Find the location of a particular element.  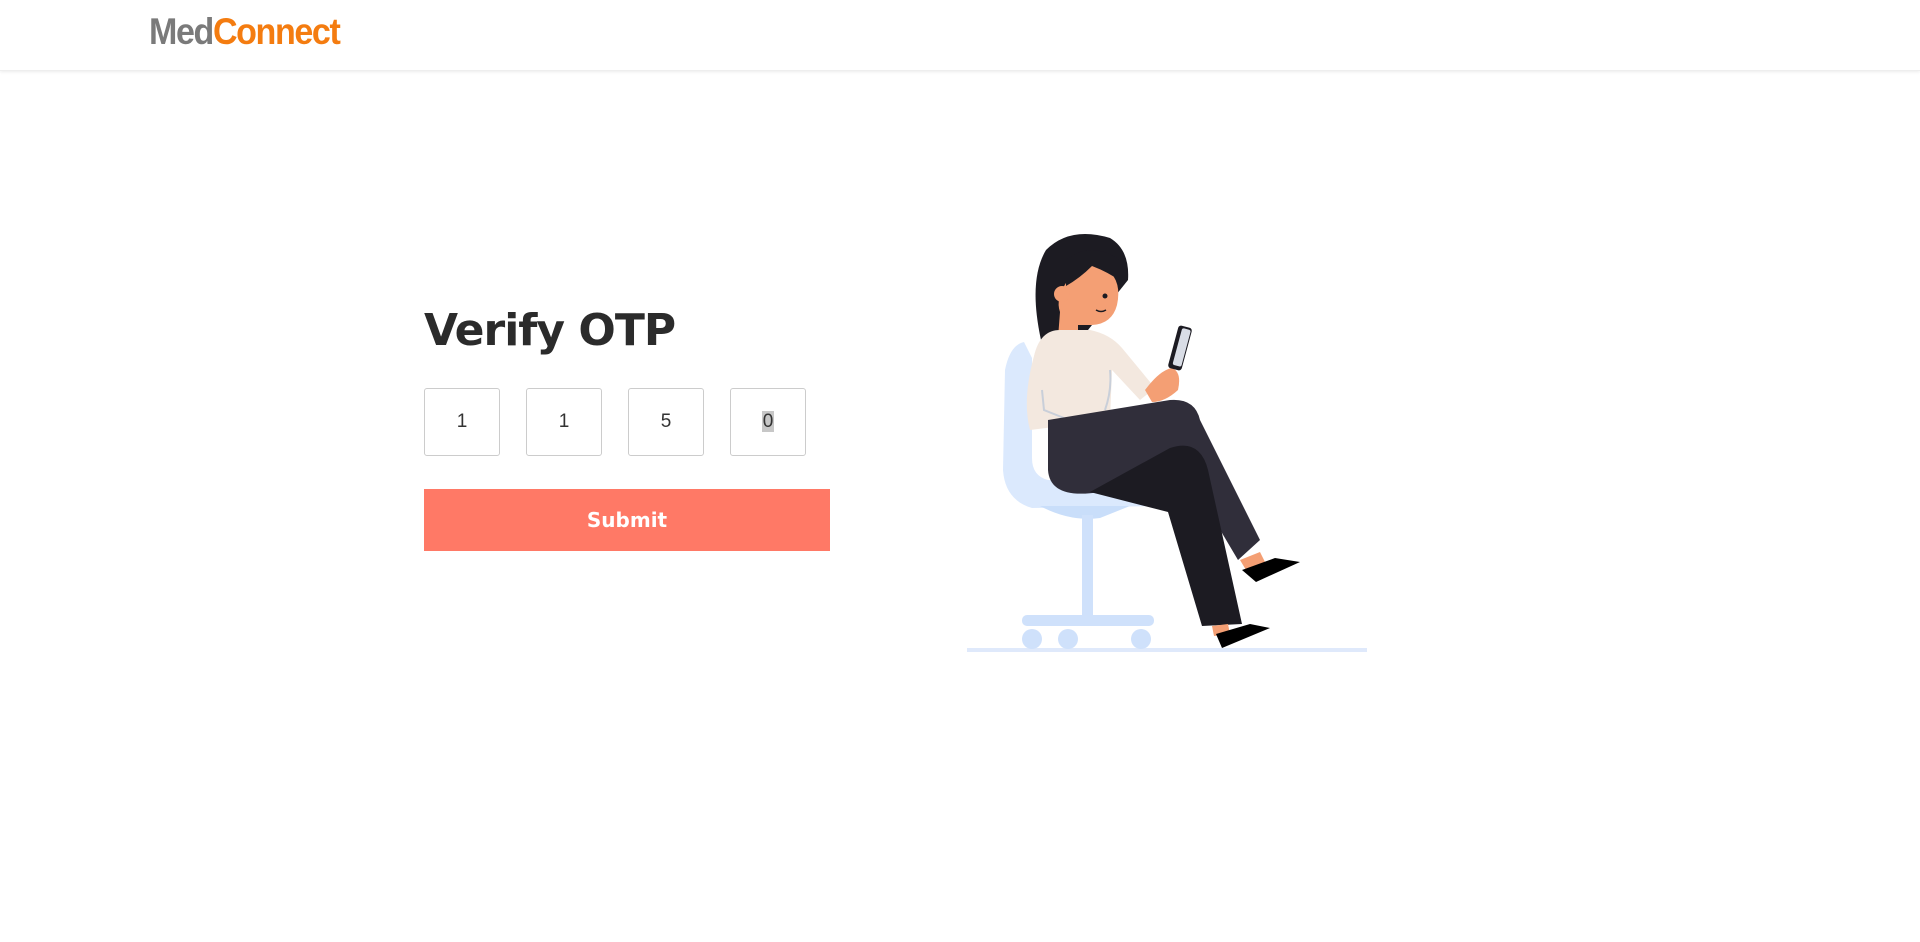

page-title: Verify OTP is located at coordinates (550, 330).